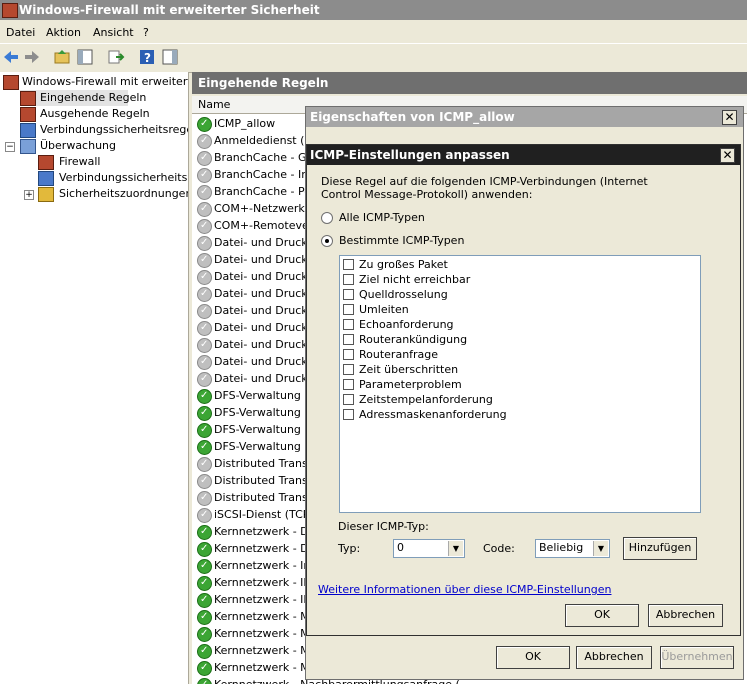 The height and width of the screenshot is (684, 747). What do you see at coordinates (533, 657) in the screenshot?
I see `props-ok-button: OK` at bounding box center [533, 657].